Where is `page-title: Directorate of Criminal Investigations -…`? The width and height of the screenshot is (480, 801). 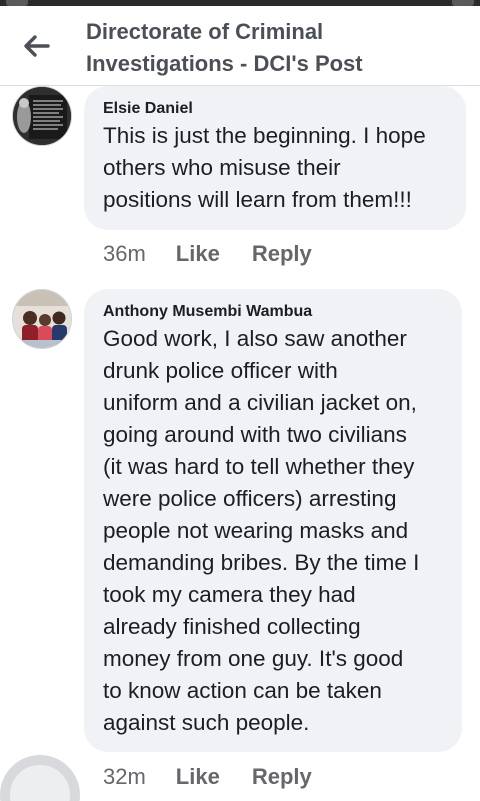
page-title: Directorate of Criminal Investigations -… is located at coordinates (276, 48).